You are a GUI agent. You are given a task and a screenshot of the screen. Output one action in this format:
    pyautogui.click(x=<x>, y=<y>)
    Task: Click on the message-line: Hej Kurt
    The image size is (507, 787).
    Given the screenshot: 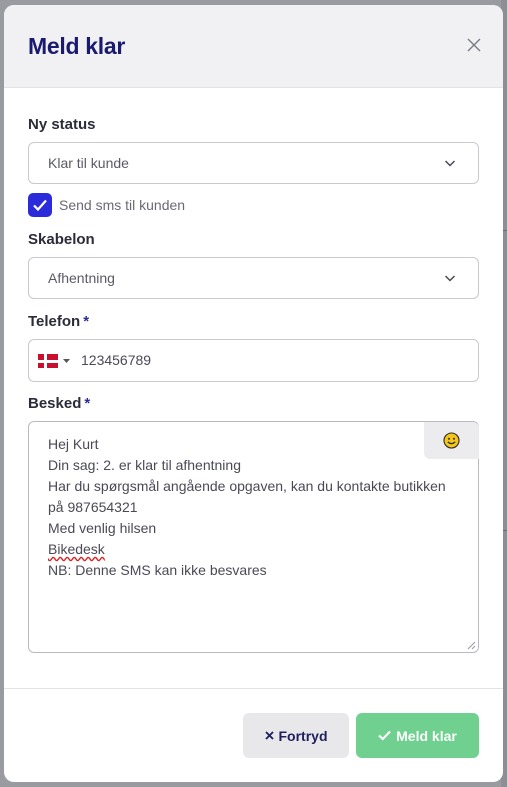 What is the action you would take?
    pyautogui.click(x=73, y=444)
    